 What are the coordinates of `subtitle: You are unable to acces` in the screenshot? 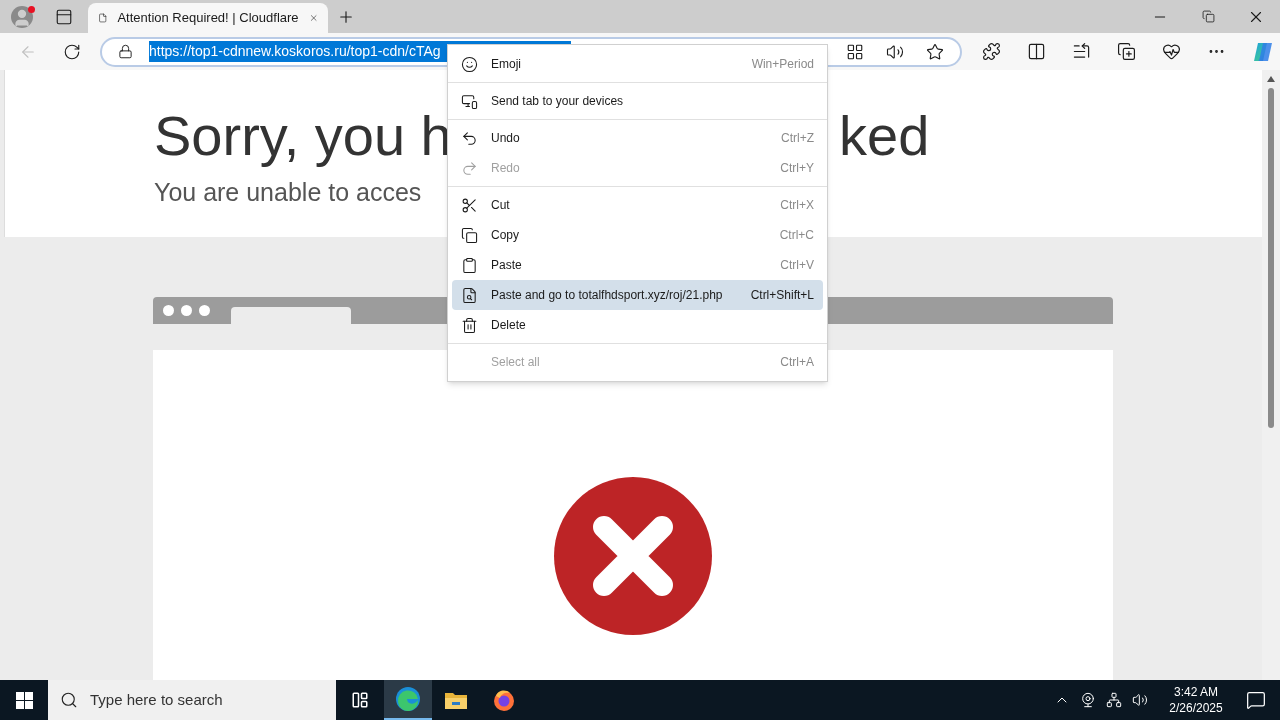 It's located at (288, 192).